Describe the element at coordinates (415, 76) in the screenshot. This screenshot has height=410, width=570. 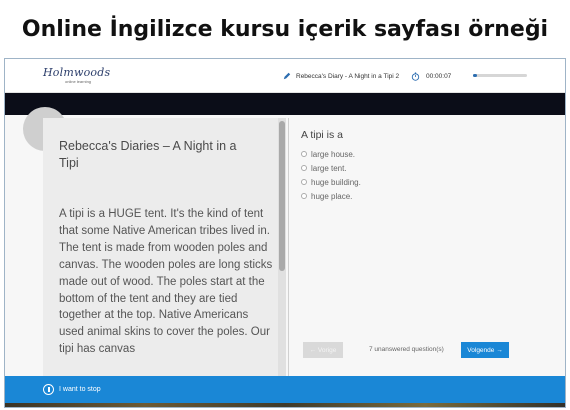
I see `stopwatch-icon` at that location.